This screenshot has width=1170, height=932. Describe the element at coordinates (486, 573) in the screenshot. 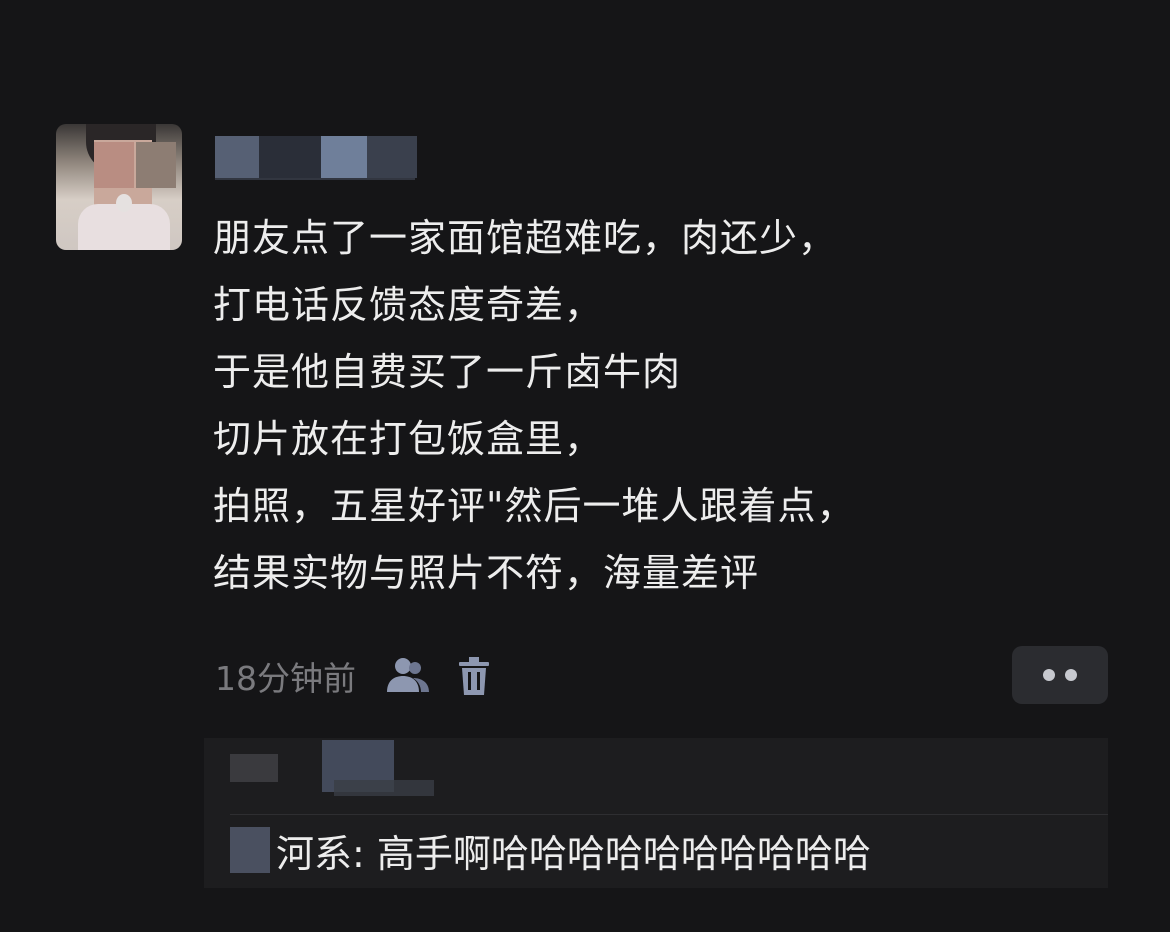

I see `post-line: 结果实物与照片不符，海量差评` at that location.